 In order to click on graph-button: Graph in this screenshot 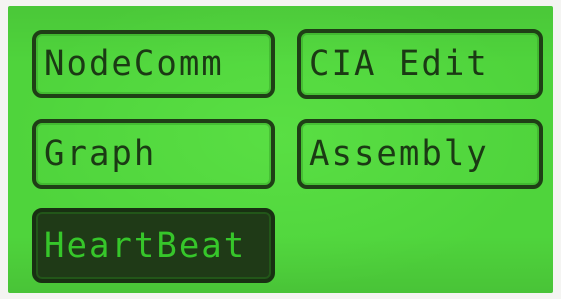, I will do `click(153, 154)`.